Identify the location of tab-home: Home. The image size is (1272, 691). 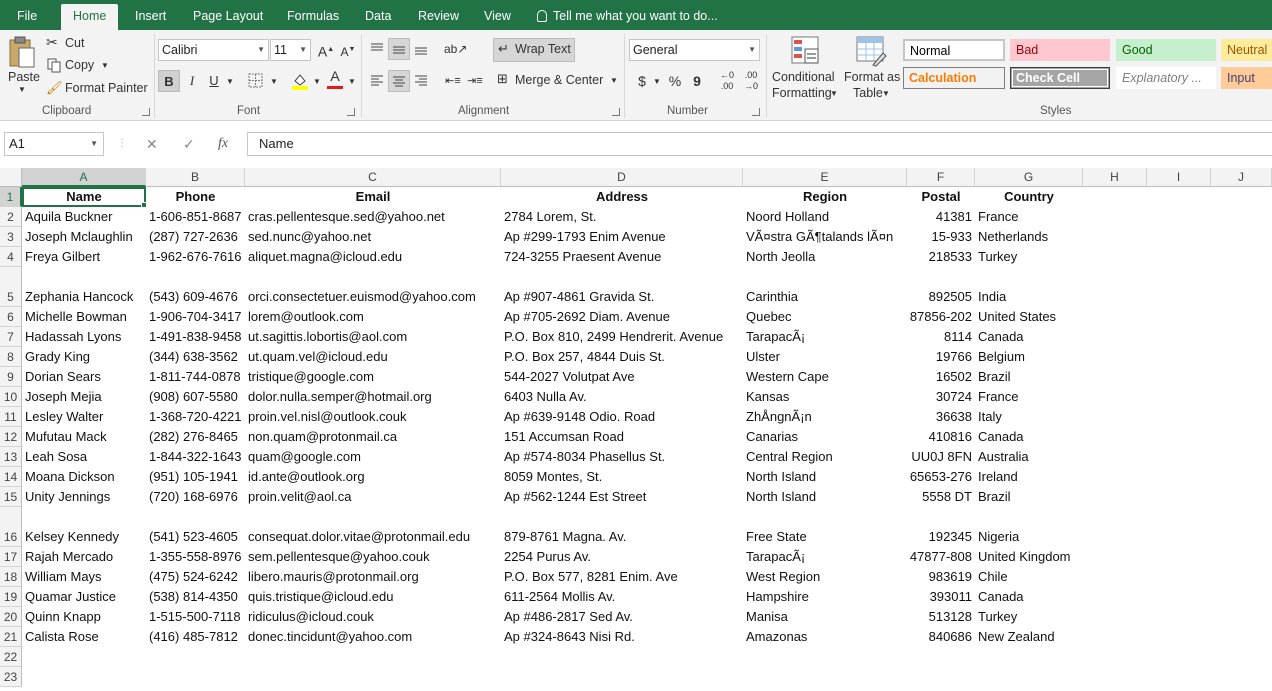
(89, 17).